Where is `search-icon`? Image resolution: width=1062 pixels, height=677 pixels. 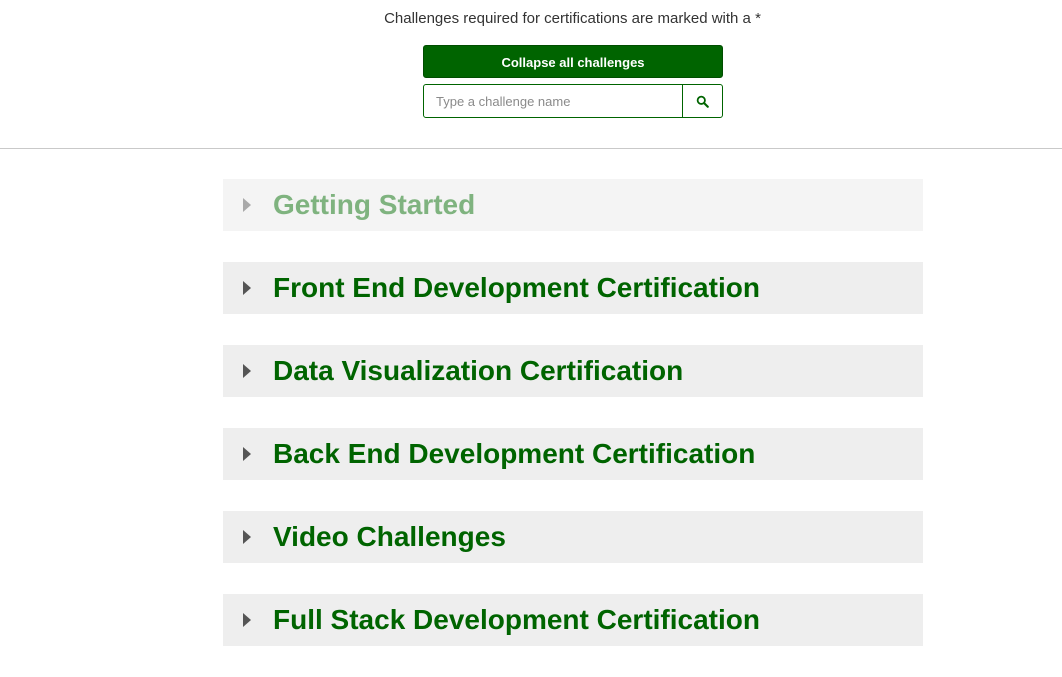 search-icon is located at coordinates (702, 101).